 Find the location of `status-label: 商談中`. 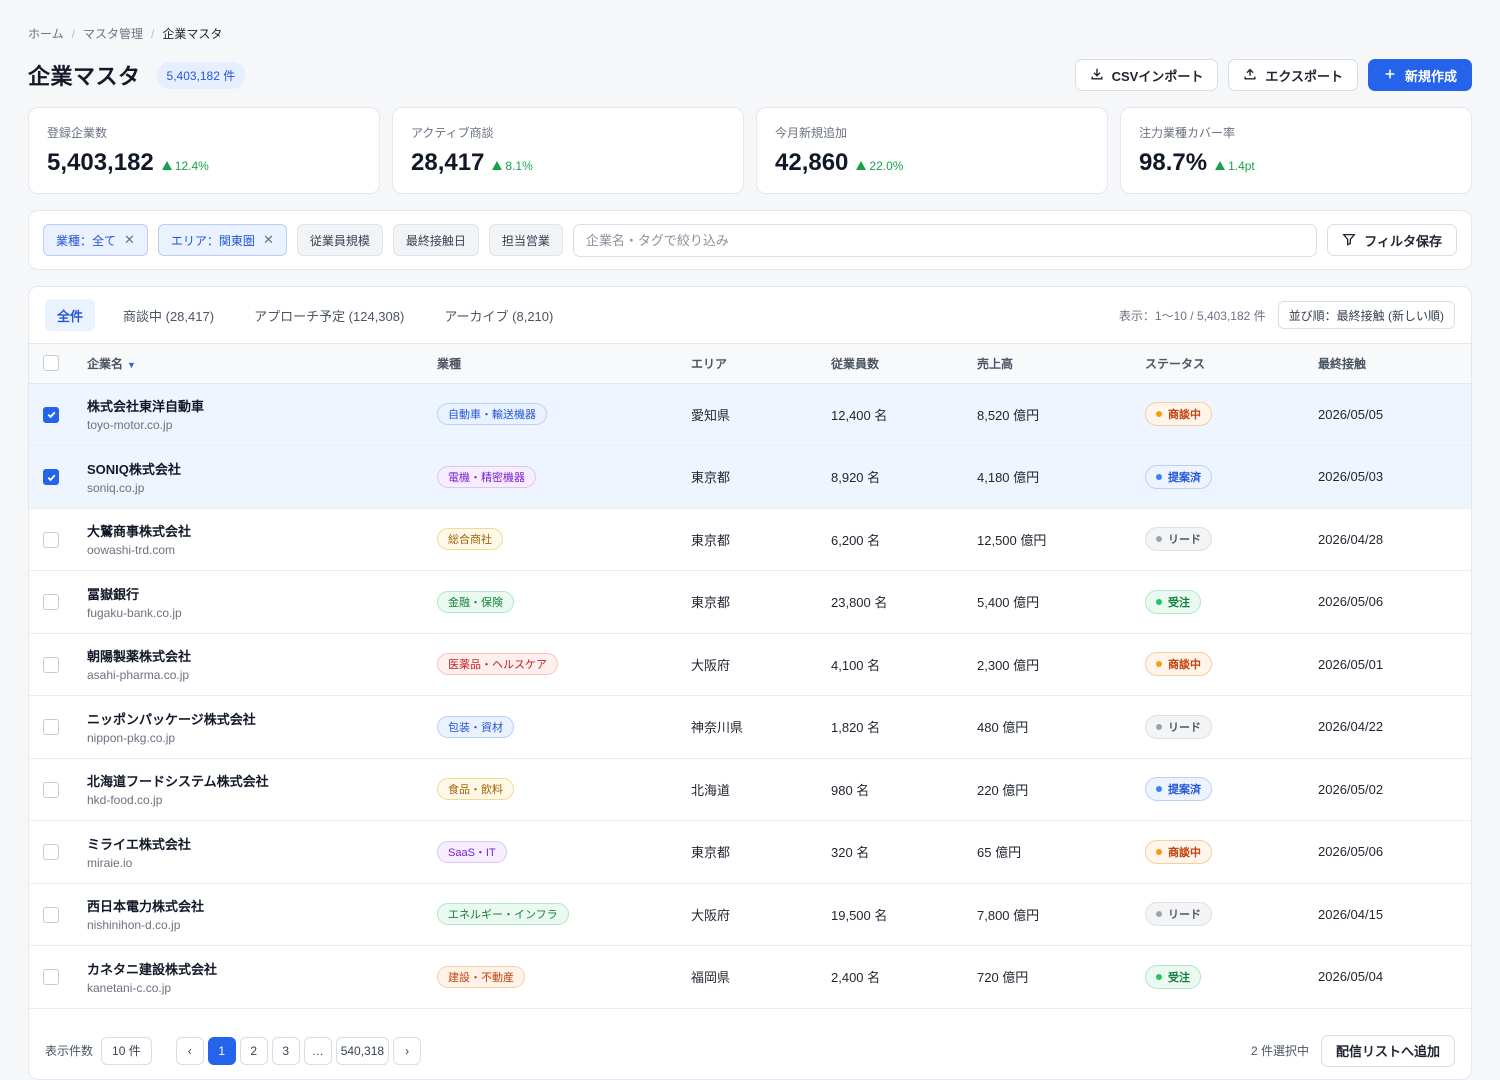

status-label: 商談中 is located at coordinates (1184, 852).